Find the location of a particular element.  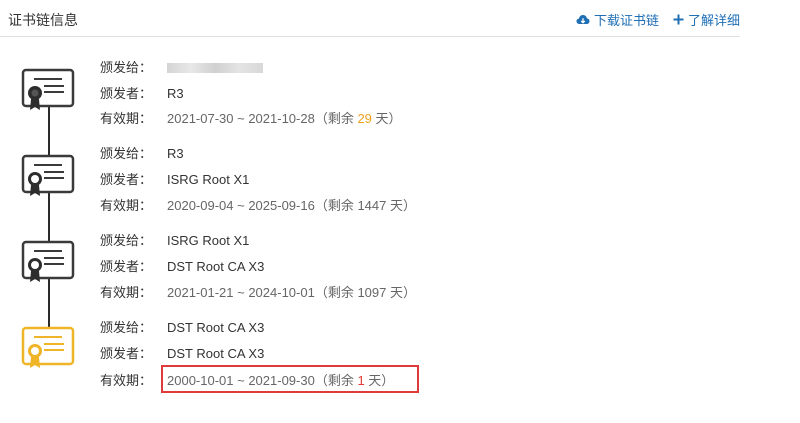

issued-to-value: DST Root CA X3 is located at coordinates (216, 327).